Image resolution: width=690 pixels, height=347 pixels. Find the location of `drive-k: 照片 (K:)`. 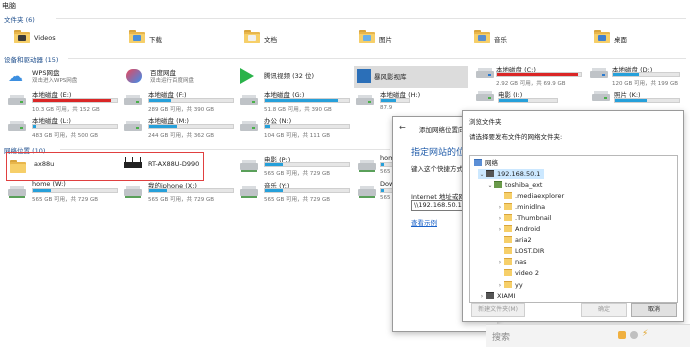

drive-k: 照片 (K:) is located at coordinates (641, 96).